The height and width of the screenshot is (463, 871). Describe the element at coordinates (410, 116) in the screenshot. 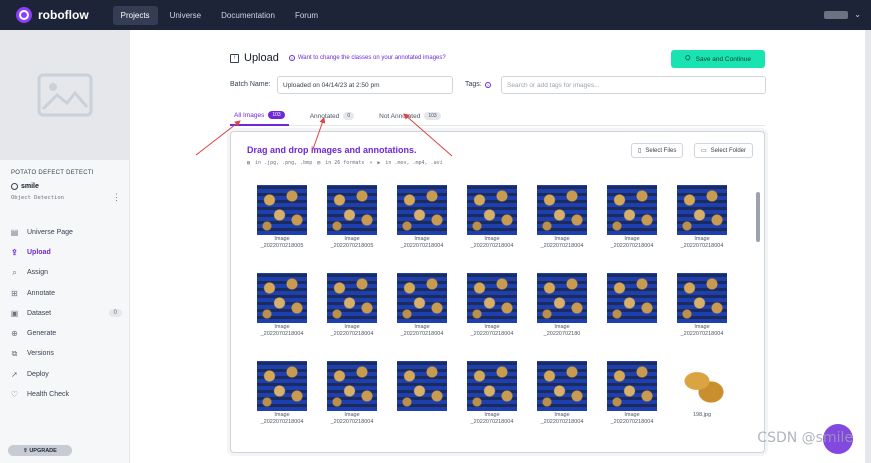

I see `tab-not-annotated: Not Annotated 103` at that location.